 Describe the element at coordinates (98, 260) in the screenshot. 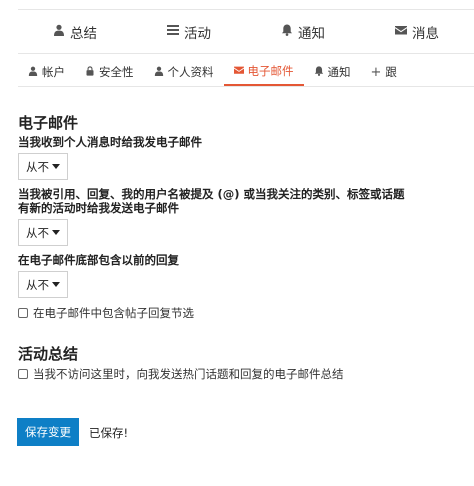

I see `previous-replies-label: 在电子邮件底部包含以前的回复` at that location.